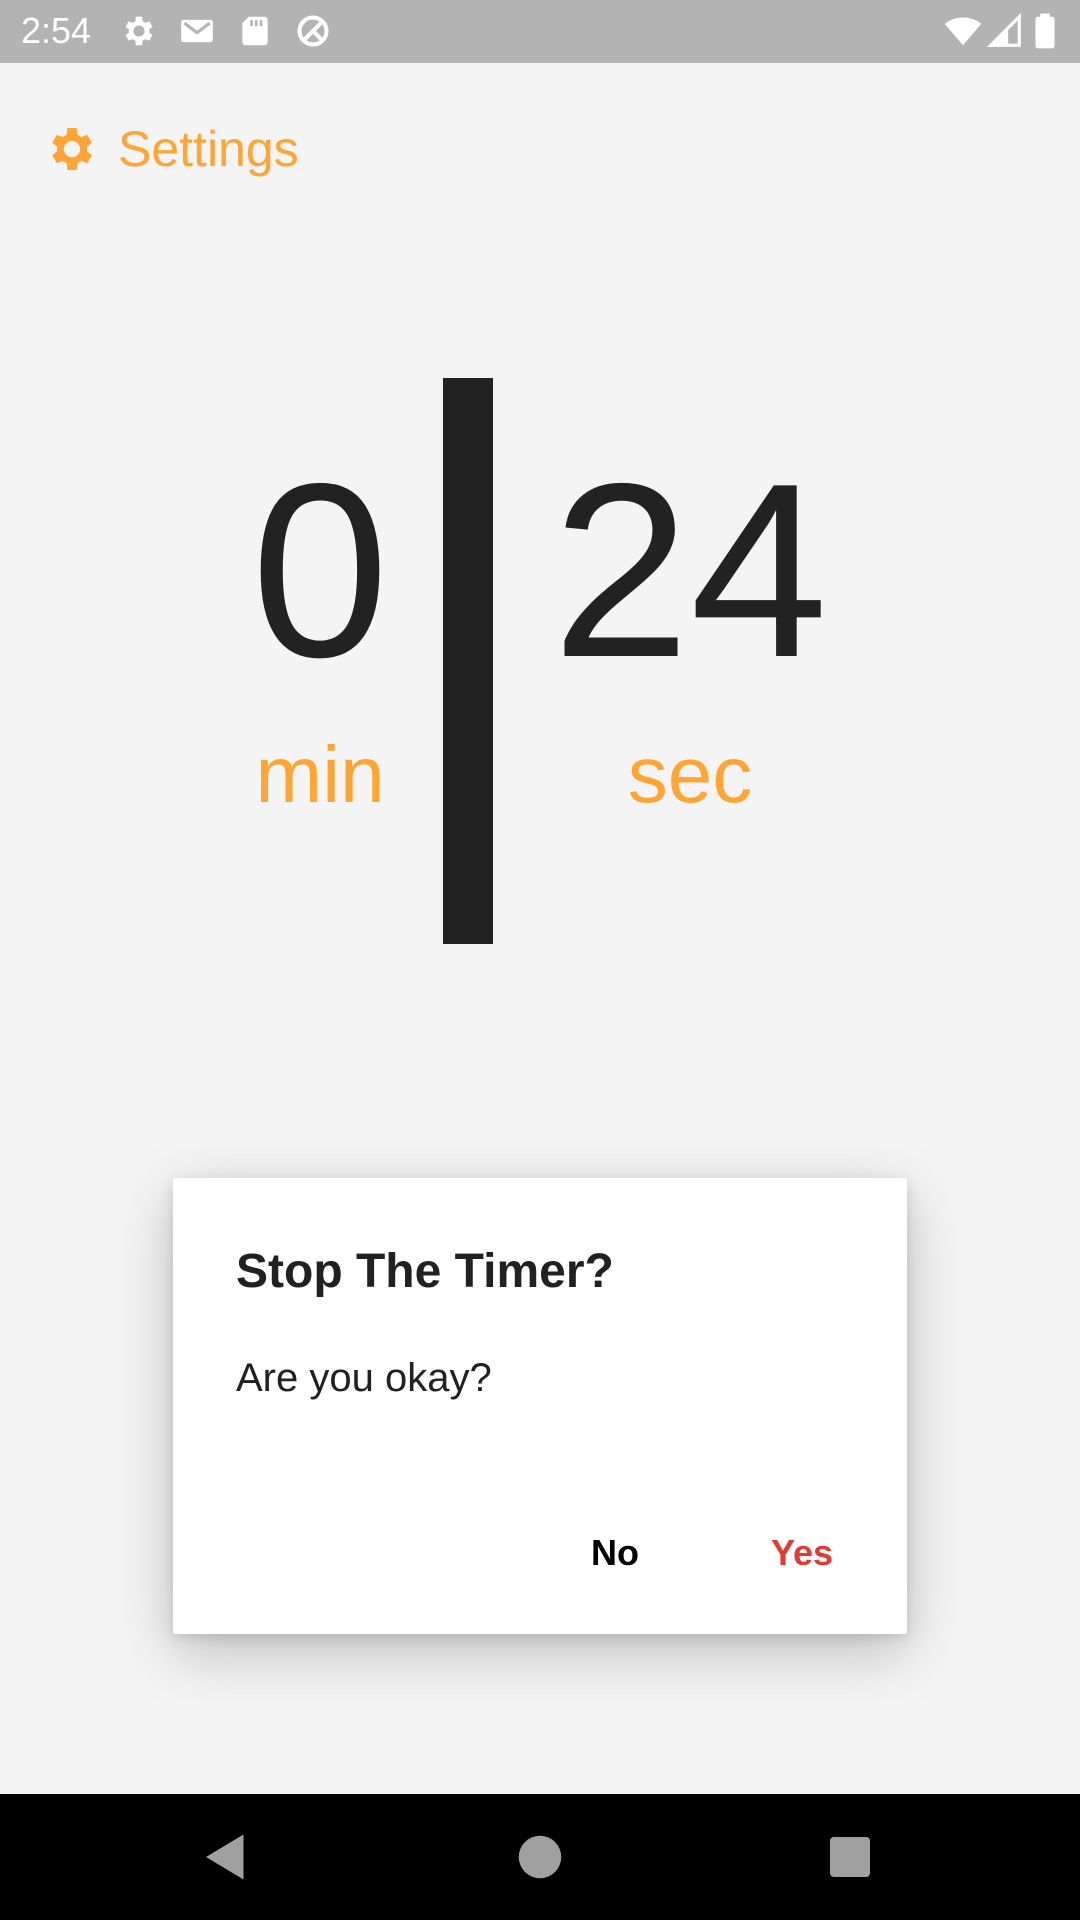 Image resolution: width=1080 pixels, height=1920 pixels. Describe the element at coordinates (56, 30) in the screenshot. I see `status-time: 2:54` at that location.